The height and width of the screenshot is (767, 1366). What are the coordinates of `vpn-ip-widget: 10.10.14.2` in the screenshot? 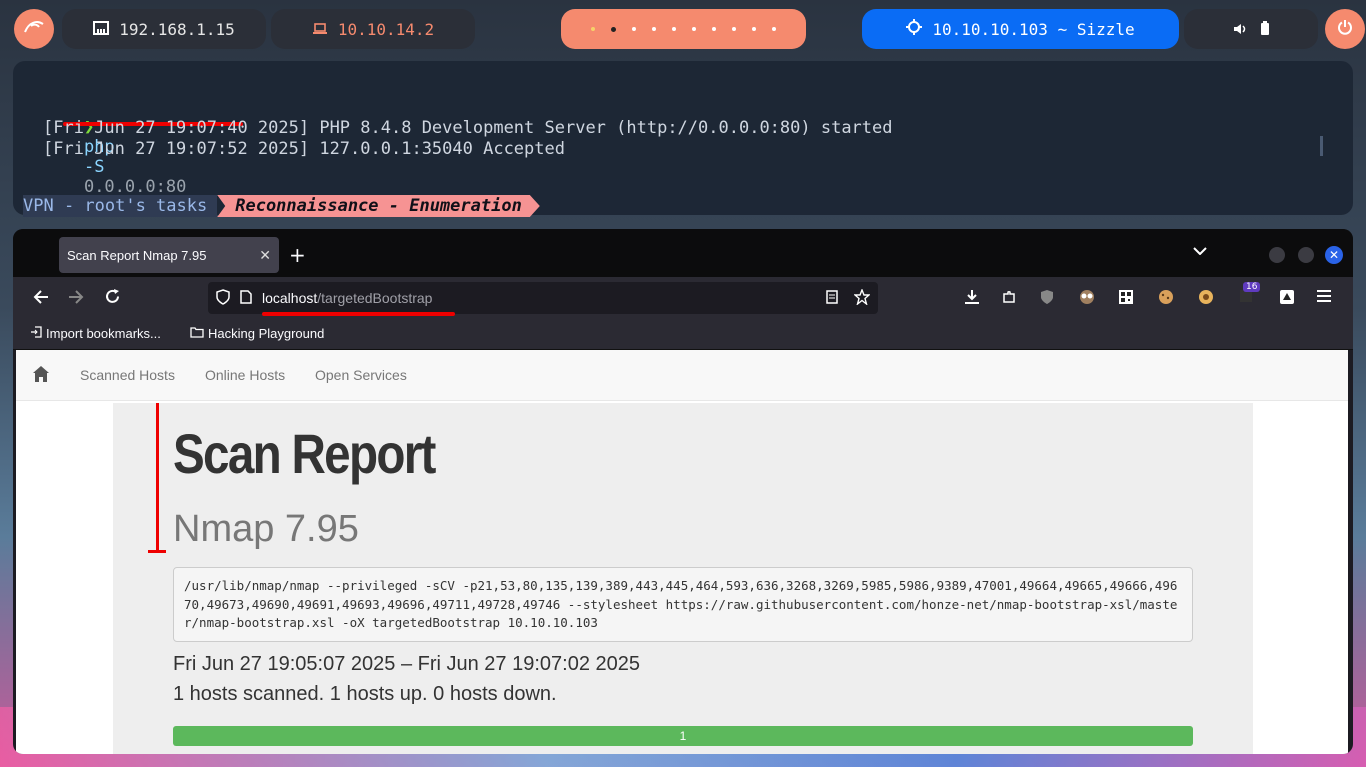 It's located at (373, 29).